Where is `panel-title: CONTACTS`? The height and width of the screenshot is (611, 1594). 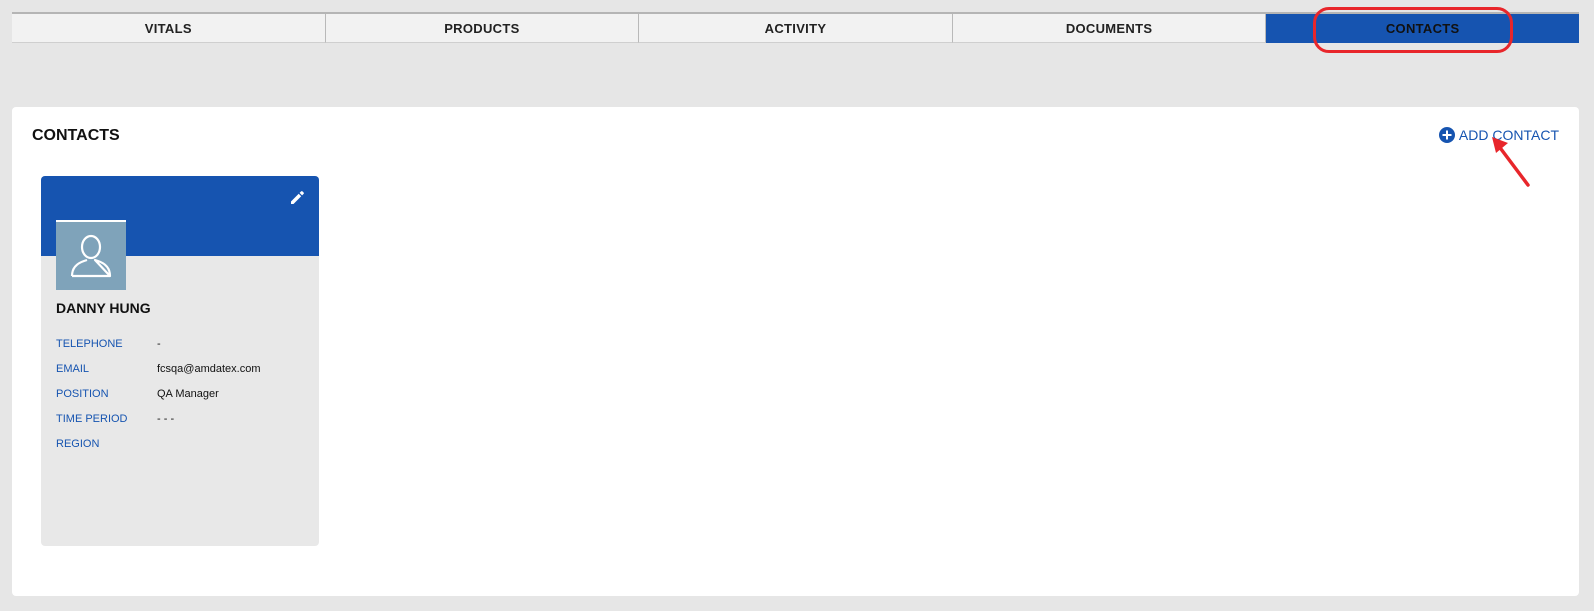 panel-title: CONTACTS is located at coordinates (76, 135).